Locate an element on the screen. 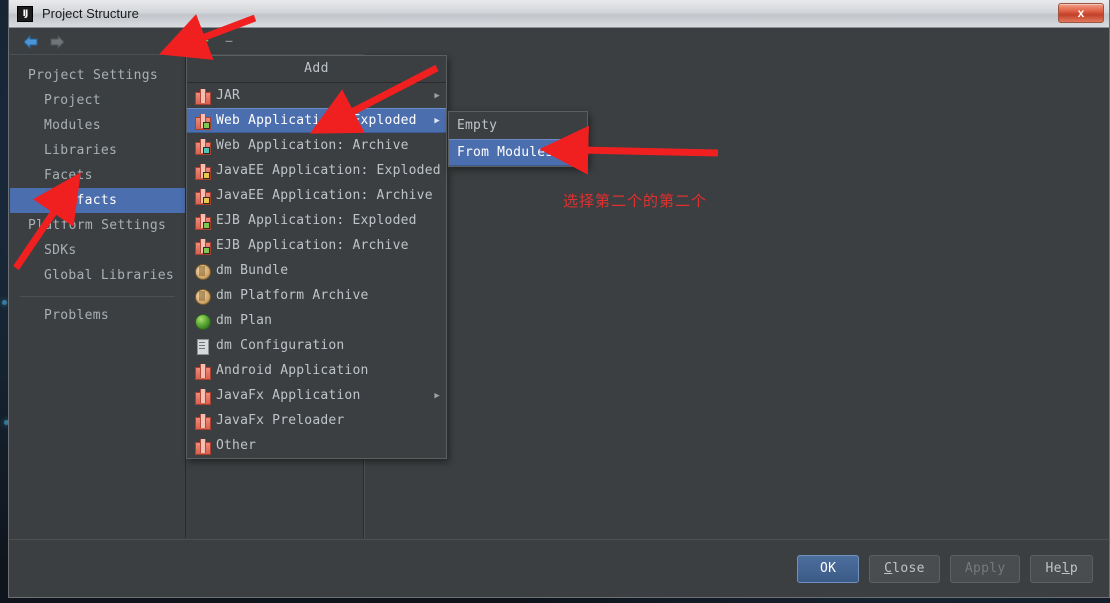 This screenshot has width=1110, height=603. back-arrow-icon is located at coordinates (31, 42).